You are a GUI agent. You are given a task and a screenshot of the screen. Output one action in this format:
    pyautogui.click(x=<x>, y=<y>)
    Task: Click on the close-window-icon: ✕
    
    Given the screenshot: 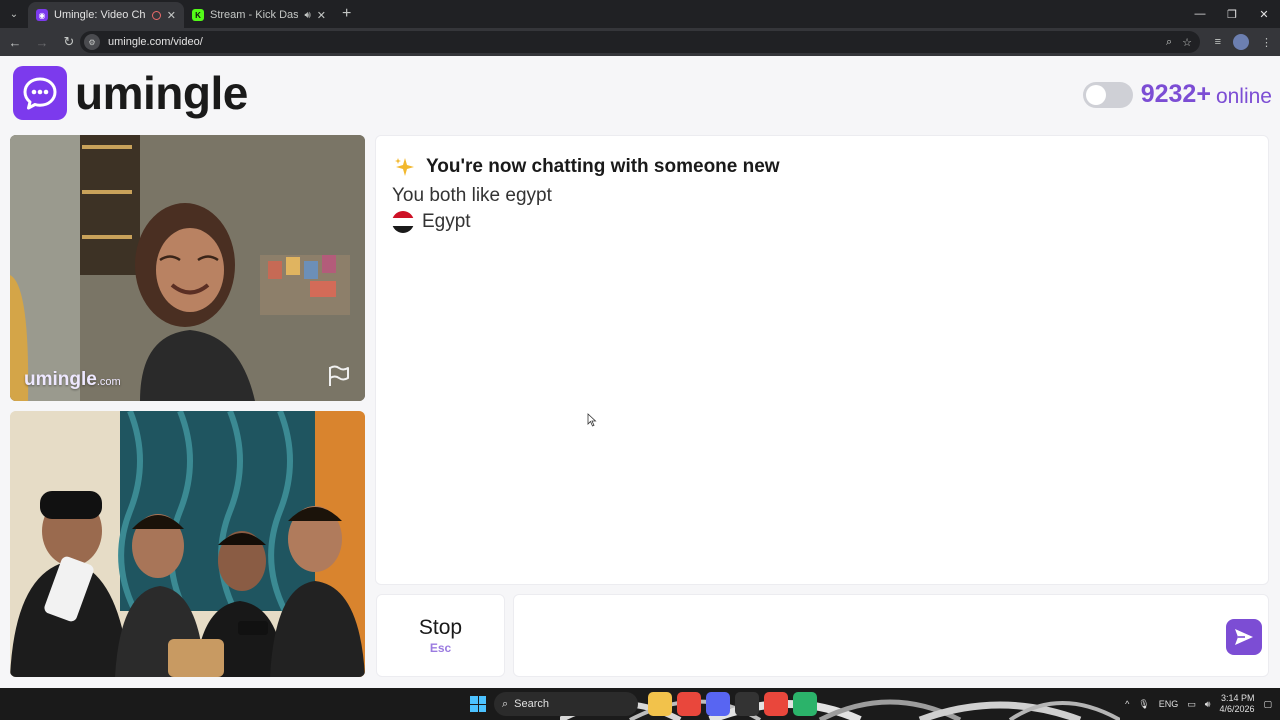 What is the action you would take?
    pyautogui.click(x=1264, y=14)
    